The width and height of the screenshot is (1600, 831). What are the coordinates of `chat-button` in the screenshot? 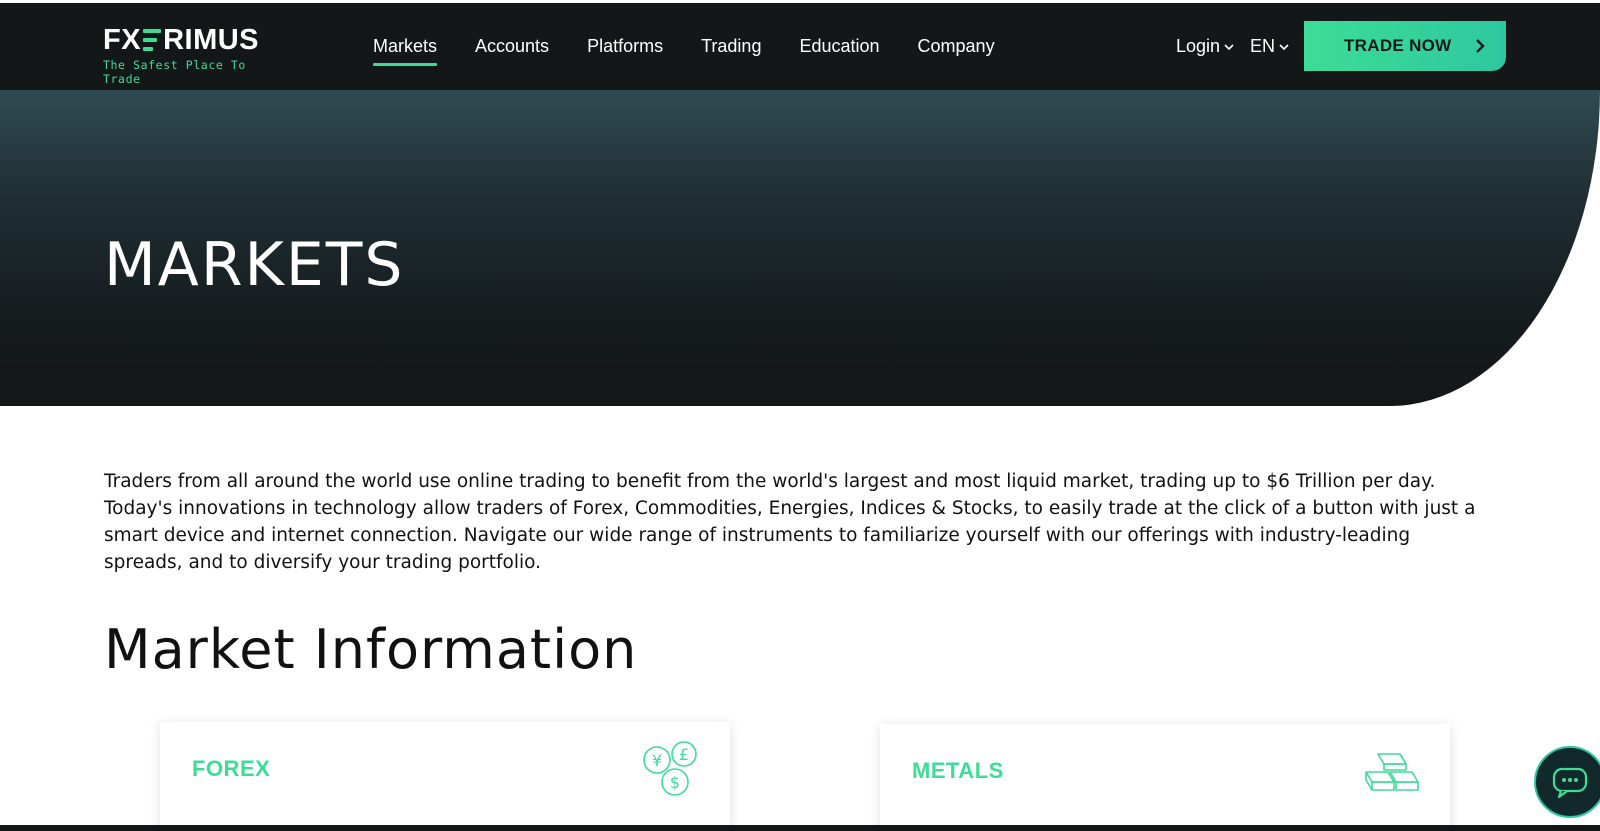 It's located at (1567, 782).